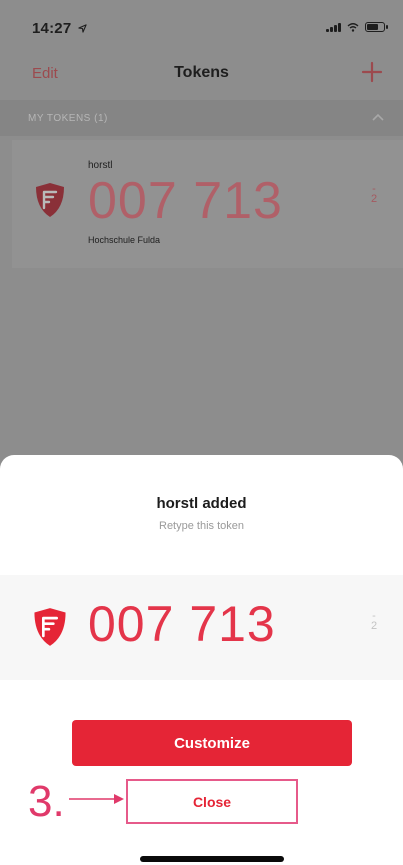  I want to click on added-token-timer: - 2, so click(374, 621).